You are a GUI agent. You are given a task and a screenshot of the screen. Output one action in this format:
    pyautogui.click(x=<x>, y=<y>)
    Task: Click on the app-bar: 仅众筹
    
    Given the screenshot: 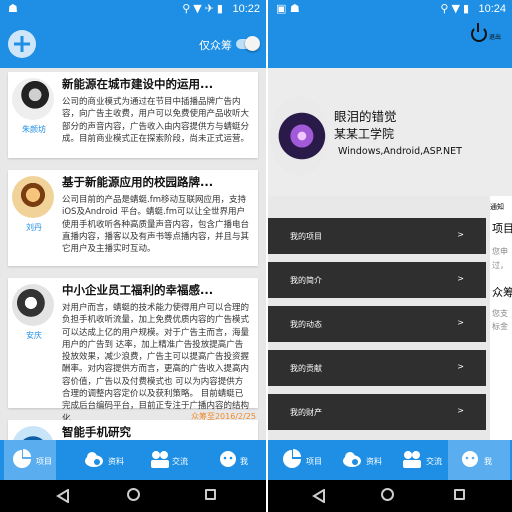 What is the action you would take?
    pyautogui.click(x=133, y=44)
    